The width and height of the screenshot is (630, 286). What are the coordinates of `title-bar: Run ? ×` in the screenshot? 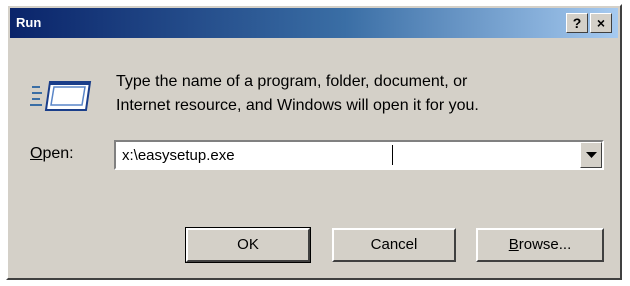 It's located at (314, 23).